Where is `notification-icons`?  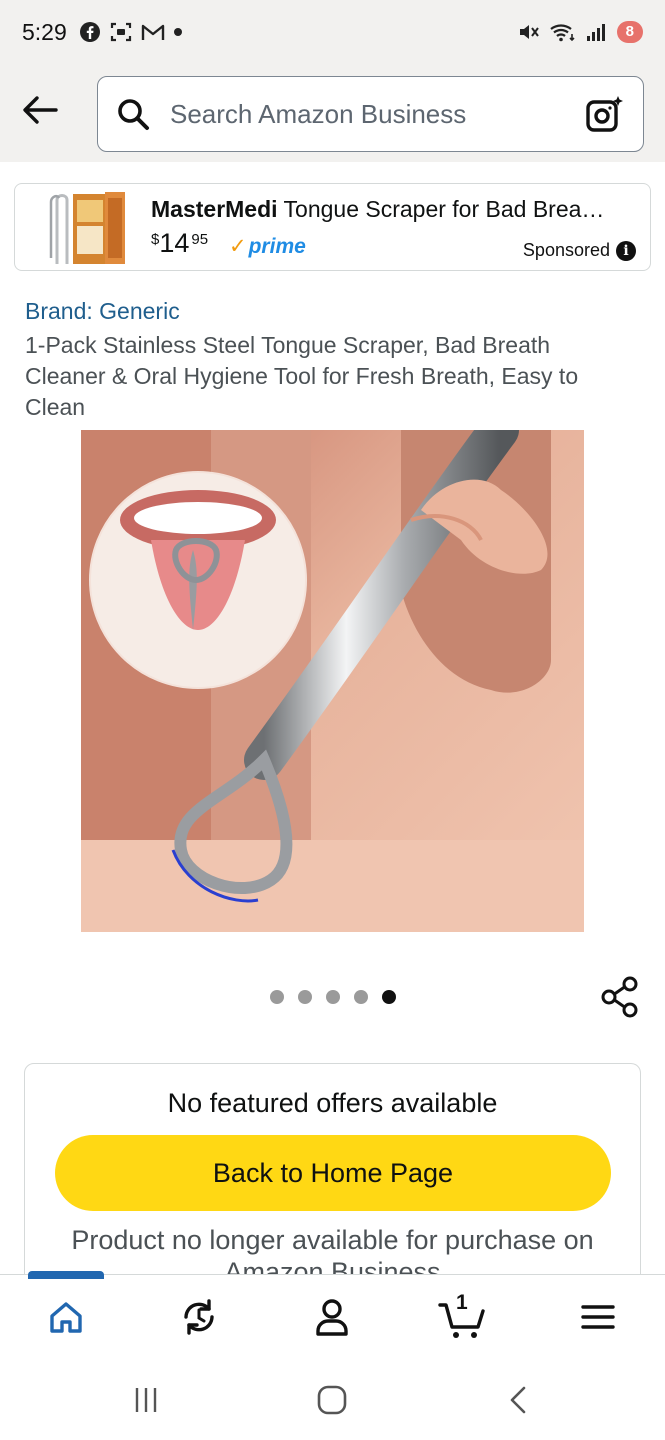 notification-icons is located at coordinates (131, 32).